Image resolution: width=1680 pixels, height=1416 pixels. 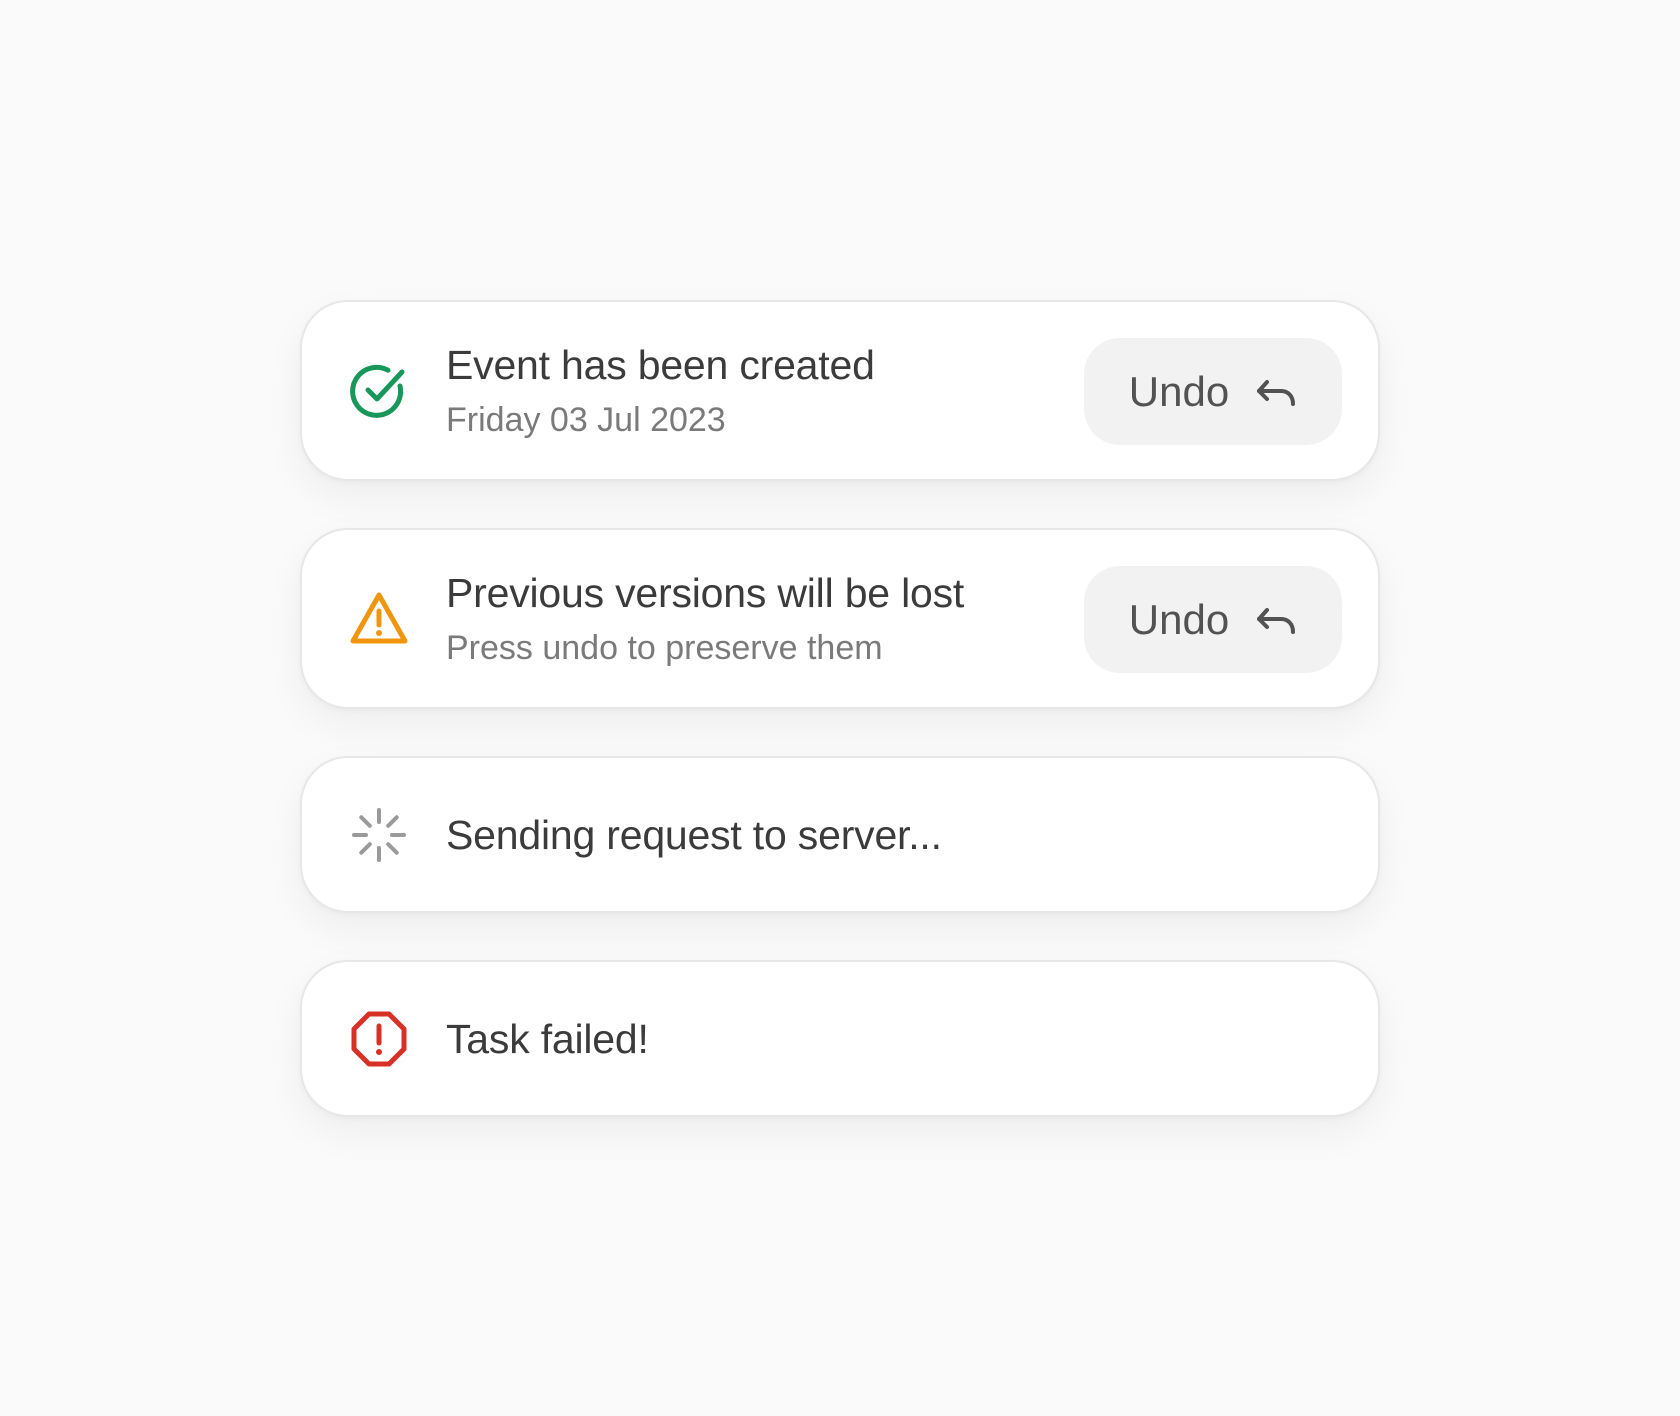 I want to click on toast-text: Task failed!, so click(x=547, y=1039).